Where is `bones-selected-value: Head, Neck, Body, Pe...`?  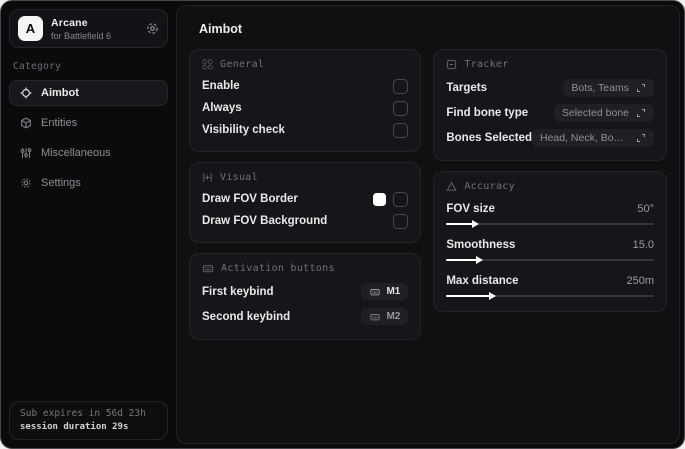 bones-selected-value: Head, Neck, Body, Pe... is located at coordinates (584, 137).